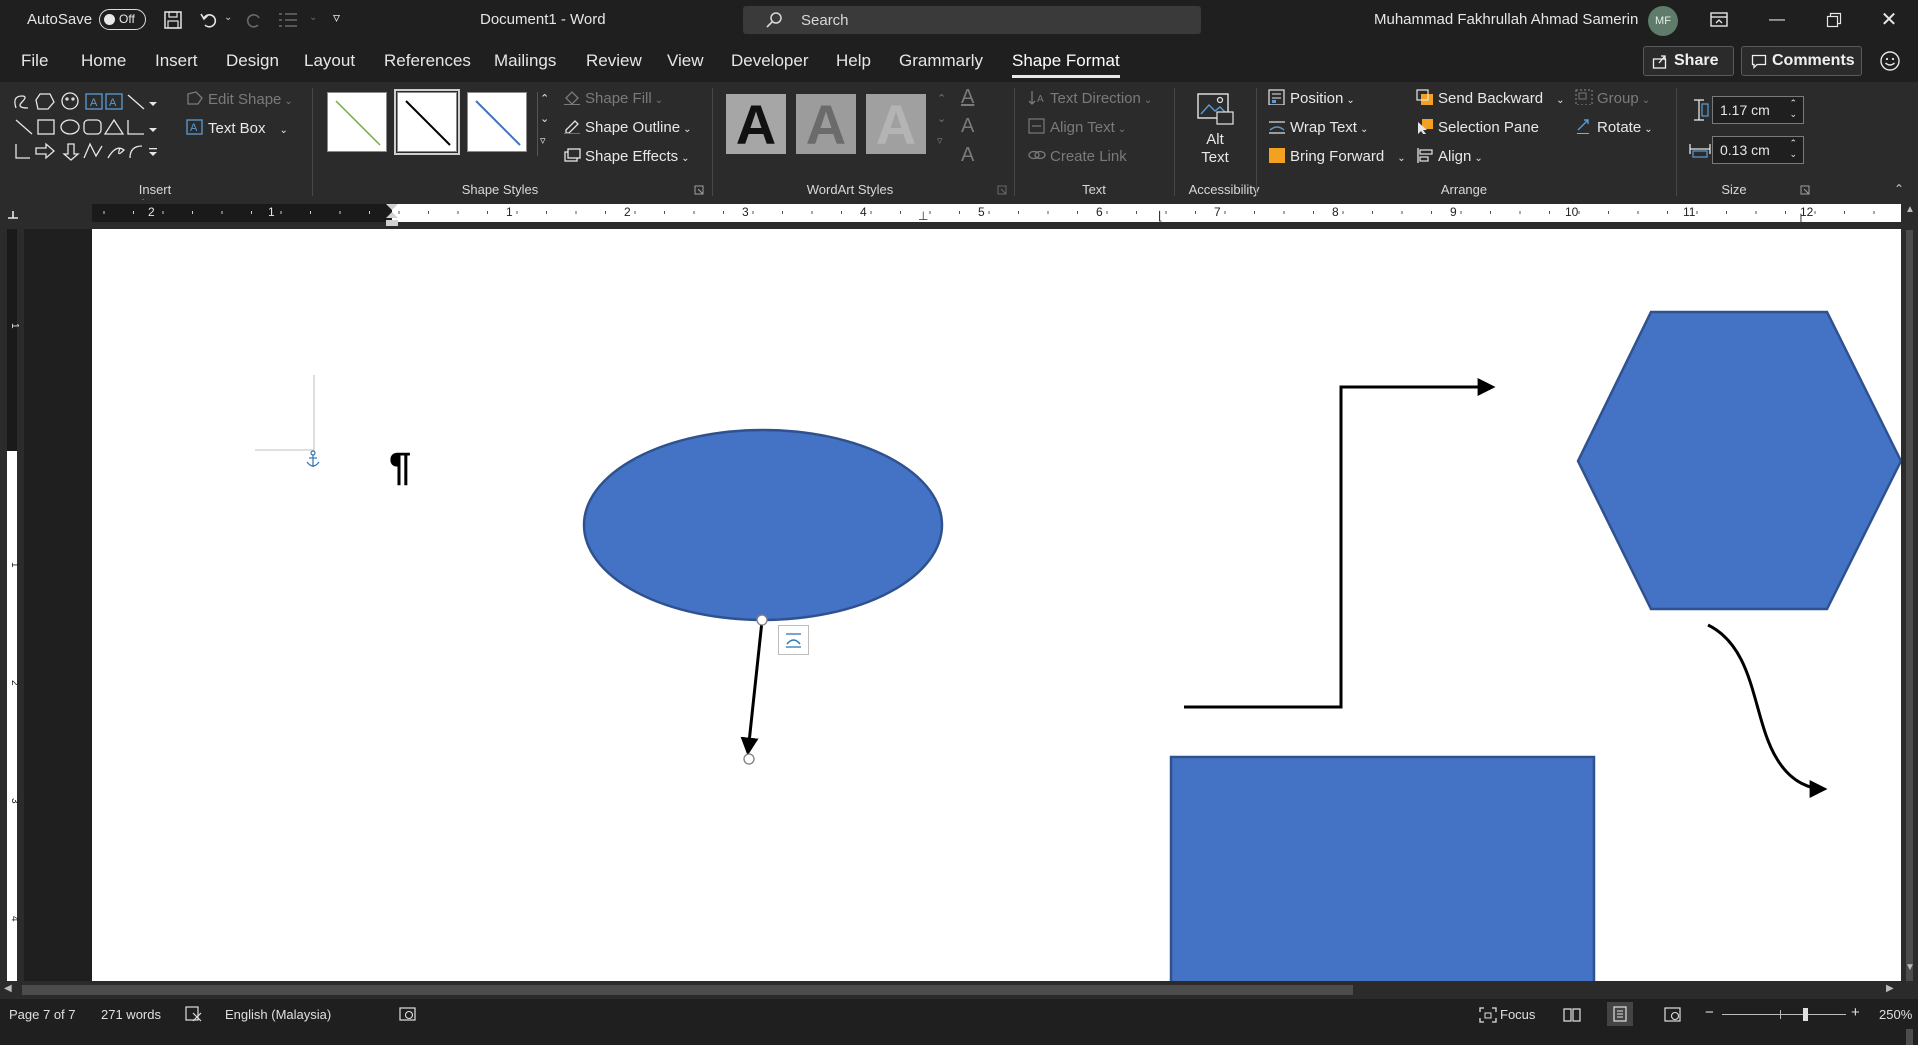 The image size is (1918, 1045). Describe the element at coordinates (1910, 967) in the screenshot. I see `scroll-down-arrow-icon: ▼` at that location.